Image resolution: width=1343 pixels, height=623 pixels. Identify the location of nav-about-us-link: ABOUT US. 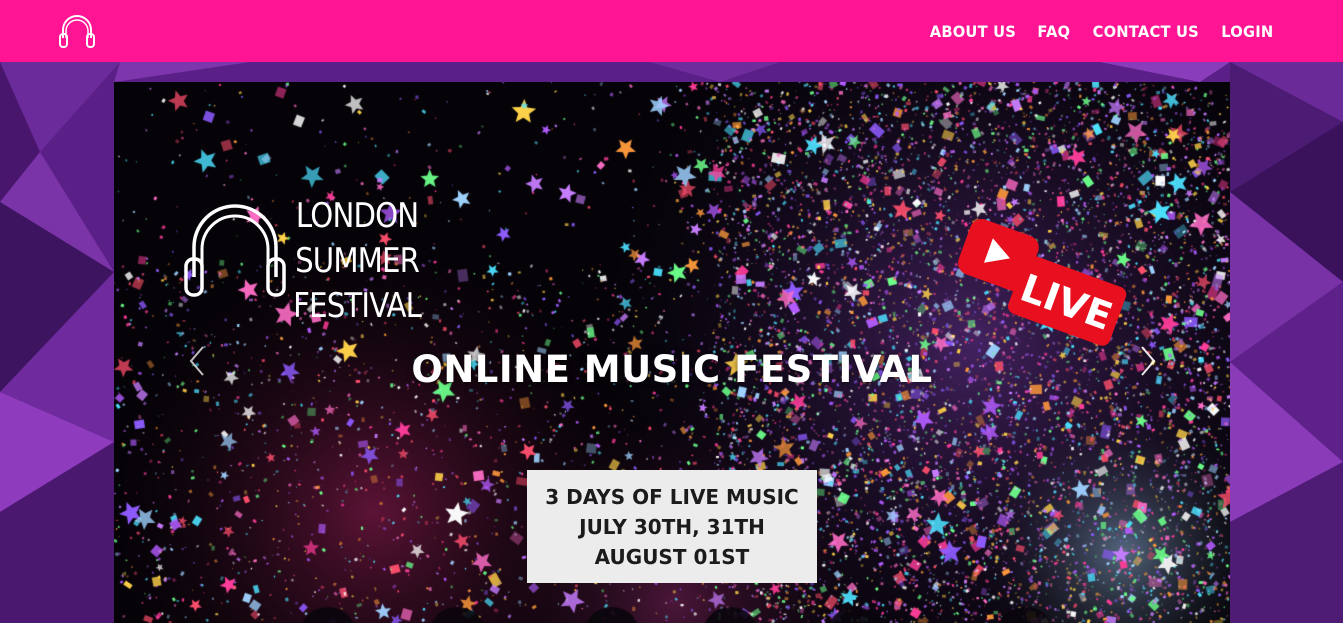
(973, 31).